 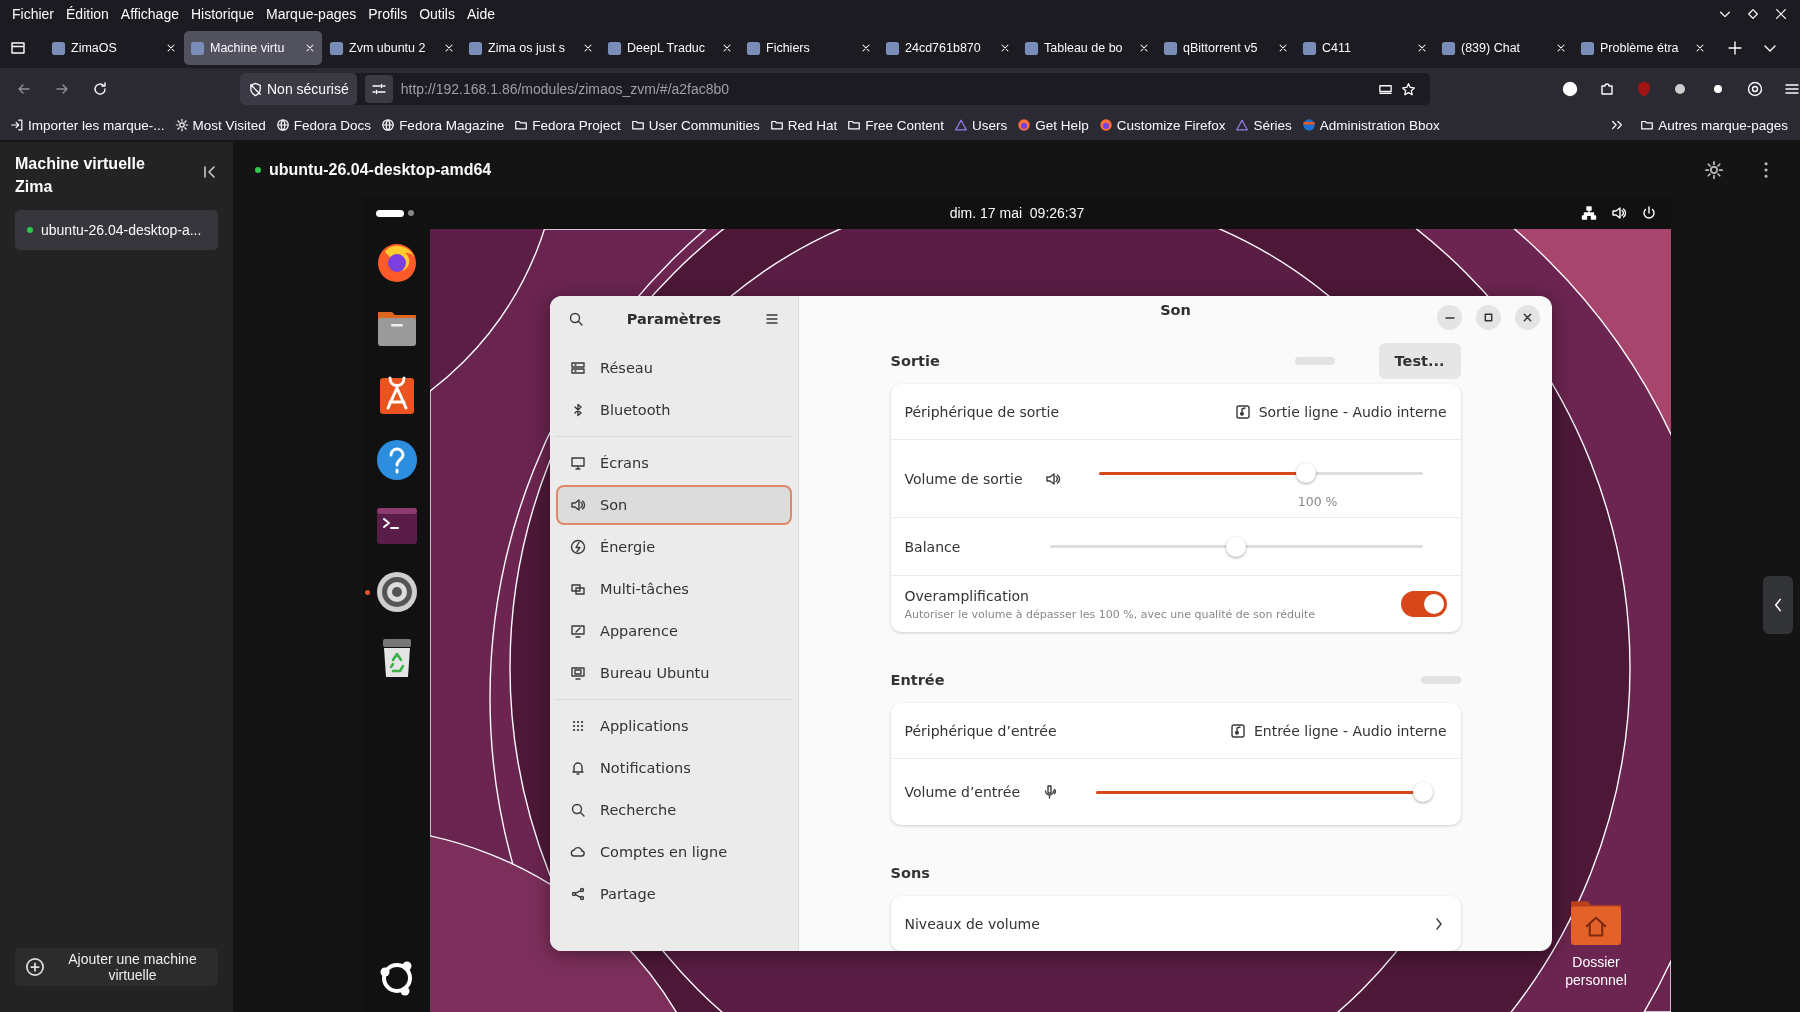 What do you see at coordinates (674, 589) in the screenshot?
I see `settings-nav-item: Multi-tâches` at bounding box center [674, 589].